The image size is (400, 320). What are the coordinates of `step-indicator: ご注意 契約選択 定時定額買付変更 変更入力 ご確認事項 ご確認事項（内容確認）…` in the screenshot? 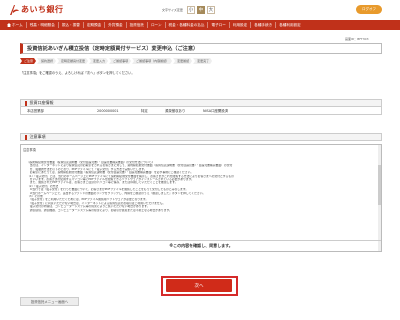 It's located at (116, 61).